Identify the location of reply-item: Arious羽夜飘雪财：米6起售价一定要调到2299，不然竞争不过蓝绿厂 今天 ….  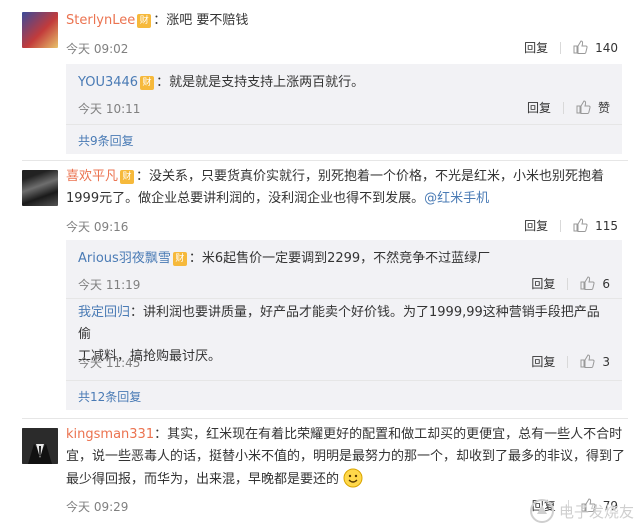
(344, 272).